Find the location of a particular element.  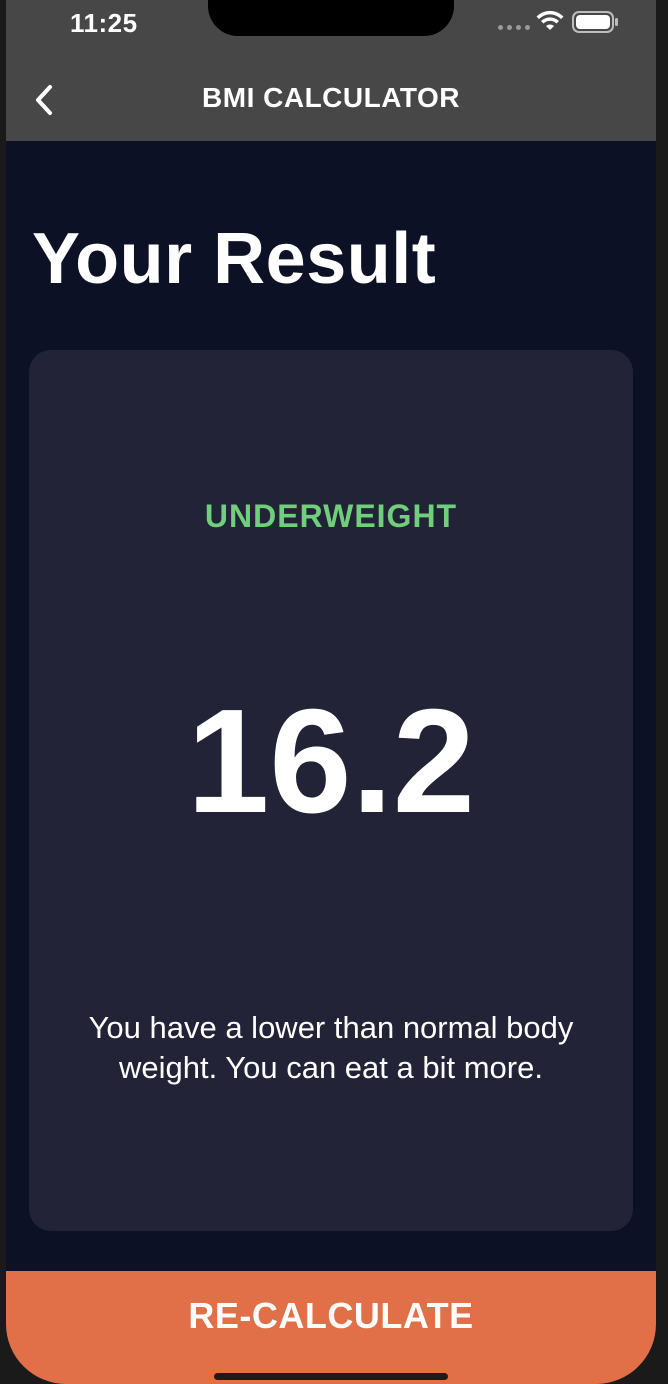

bmi-value: 16.2 is located at coordinates (331, 761).